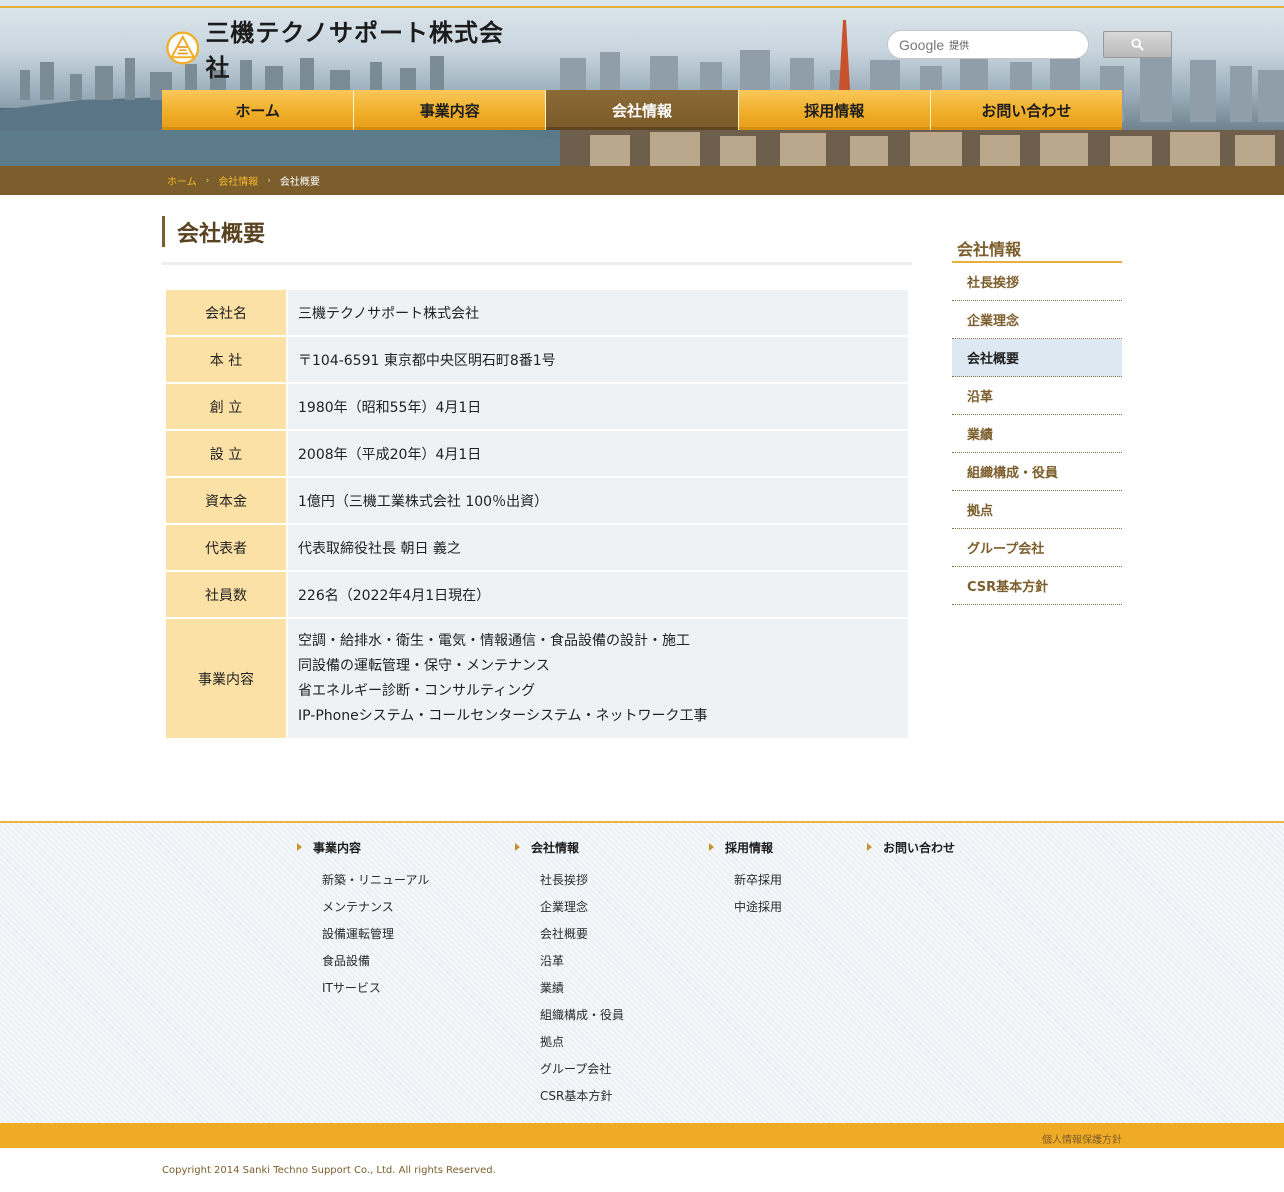  What do you see at coordinates (582, 987) in the screenshot?
I see `footer-link: 業績` at bounding box center [582, 987].